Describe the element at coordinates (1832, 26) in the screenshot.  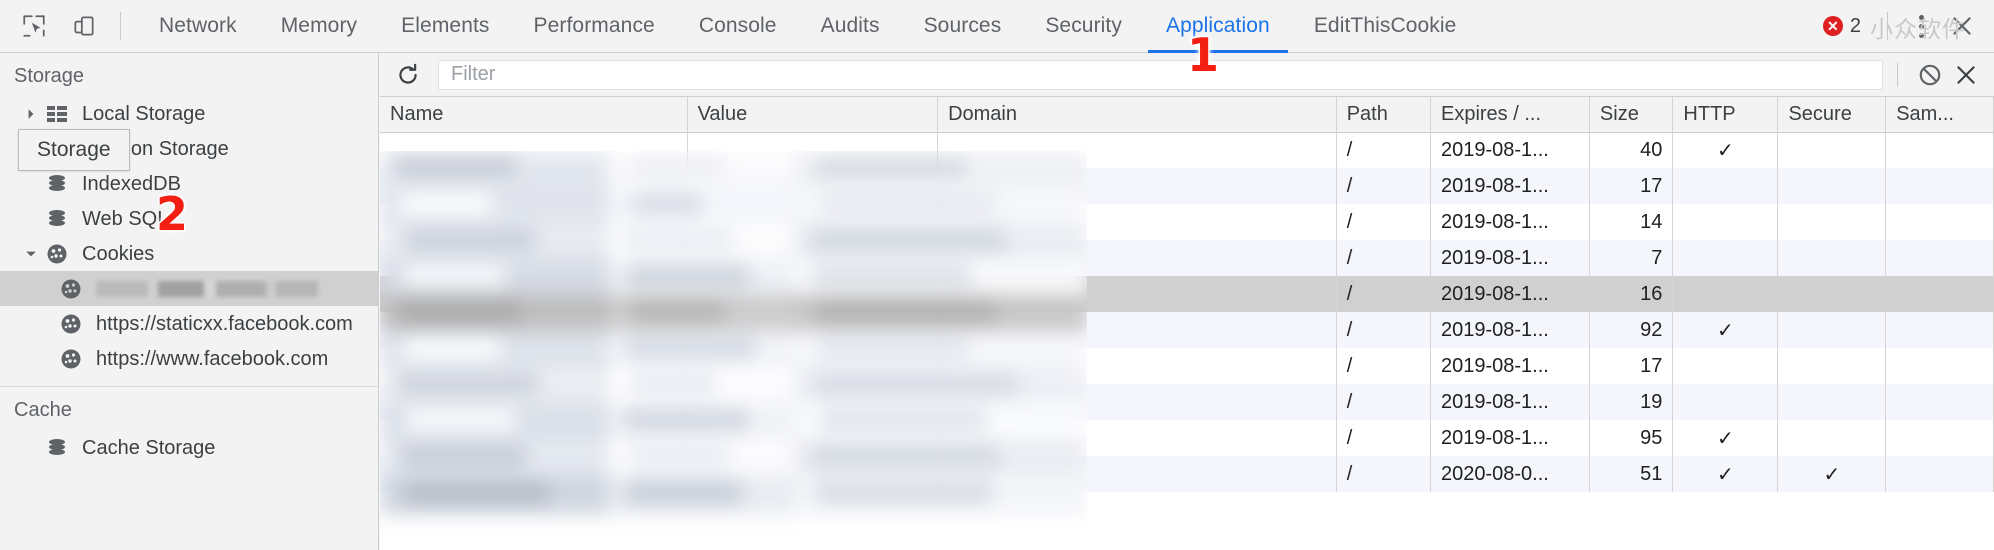
I see `error-circle-icon: ✕` at that location.